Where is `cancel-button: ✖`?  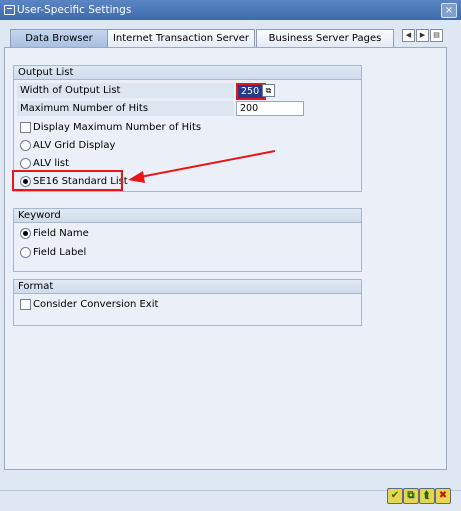 cancel-button: ✖ is located at coordinates (443, 496).